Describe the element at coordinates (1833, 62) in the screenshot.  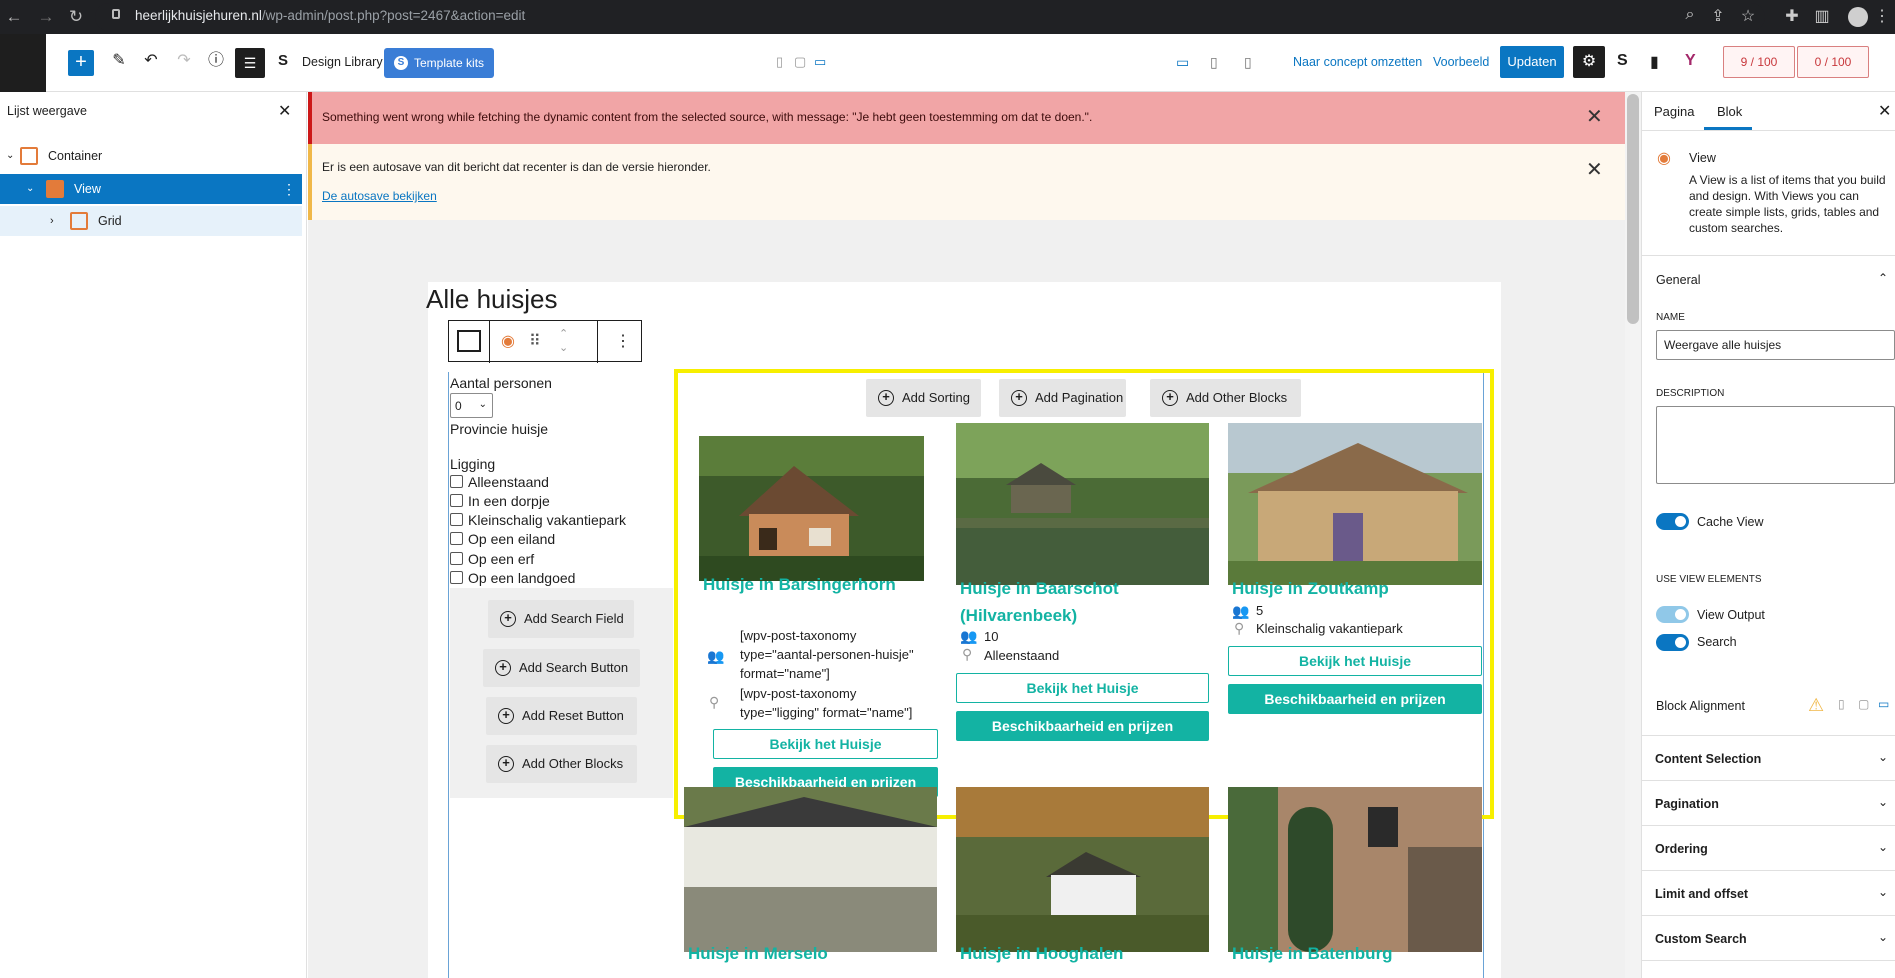
I see `readability-score-badge: 0 / 100` at that location.